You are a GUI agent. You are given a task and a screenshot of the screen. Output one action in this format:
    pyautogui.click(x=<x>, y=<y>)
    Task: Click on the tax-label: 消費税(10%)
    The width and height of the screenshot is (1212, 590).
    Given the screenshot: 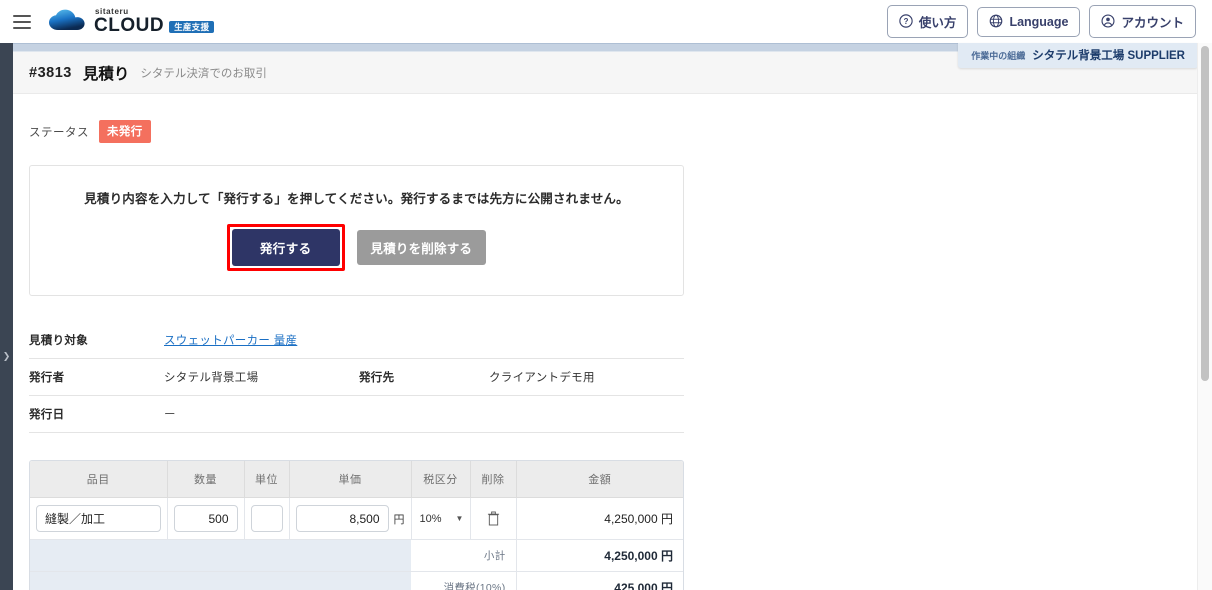 What is the action you would take?
    pyautogui.click(x=464, y=580)
    